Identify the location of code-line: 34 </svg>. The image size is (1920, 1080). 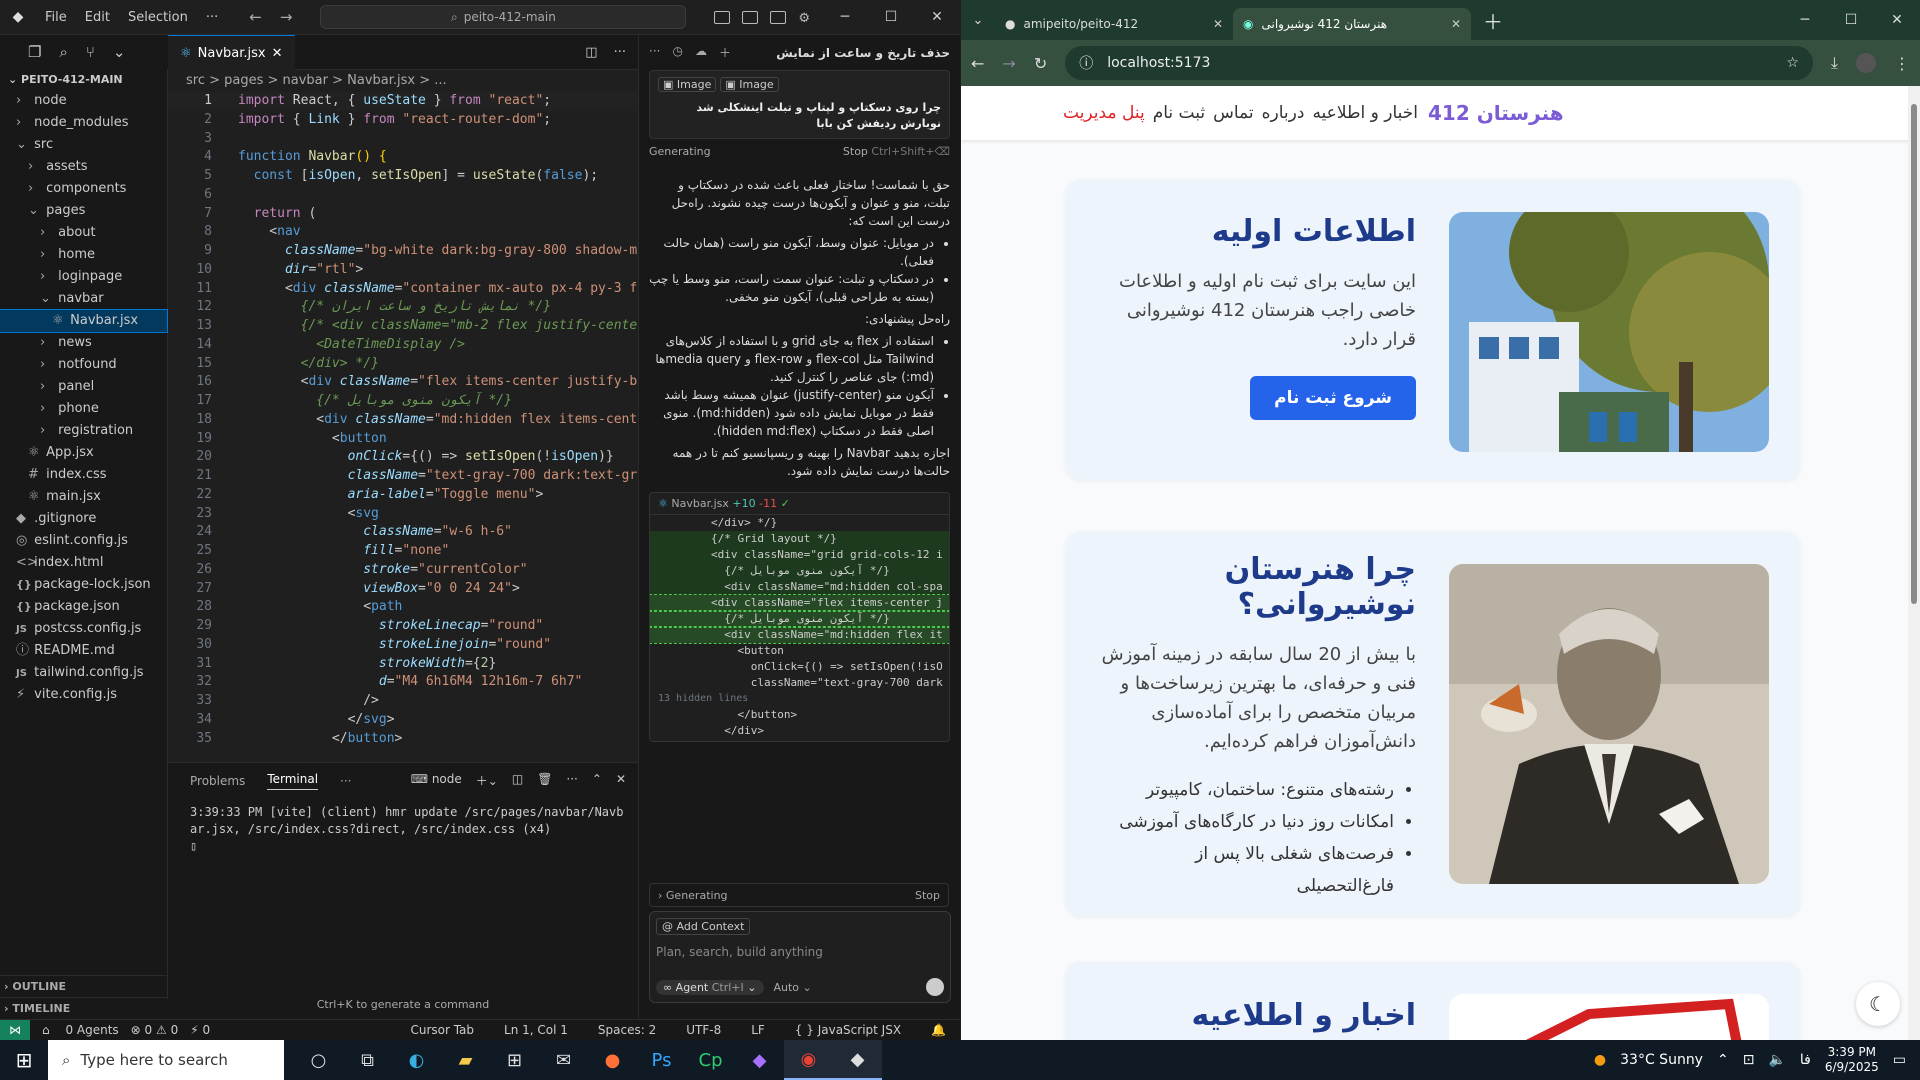
(403, 720).